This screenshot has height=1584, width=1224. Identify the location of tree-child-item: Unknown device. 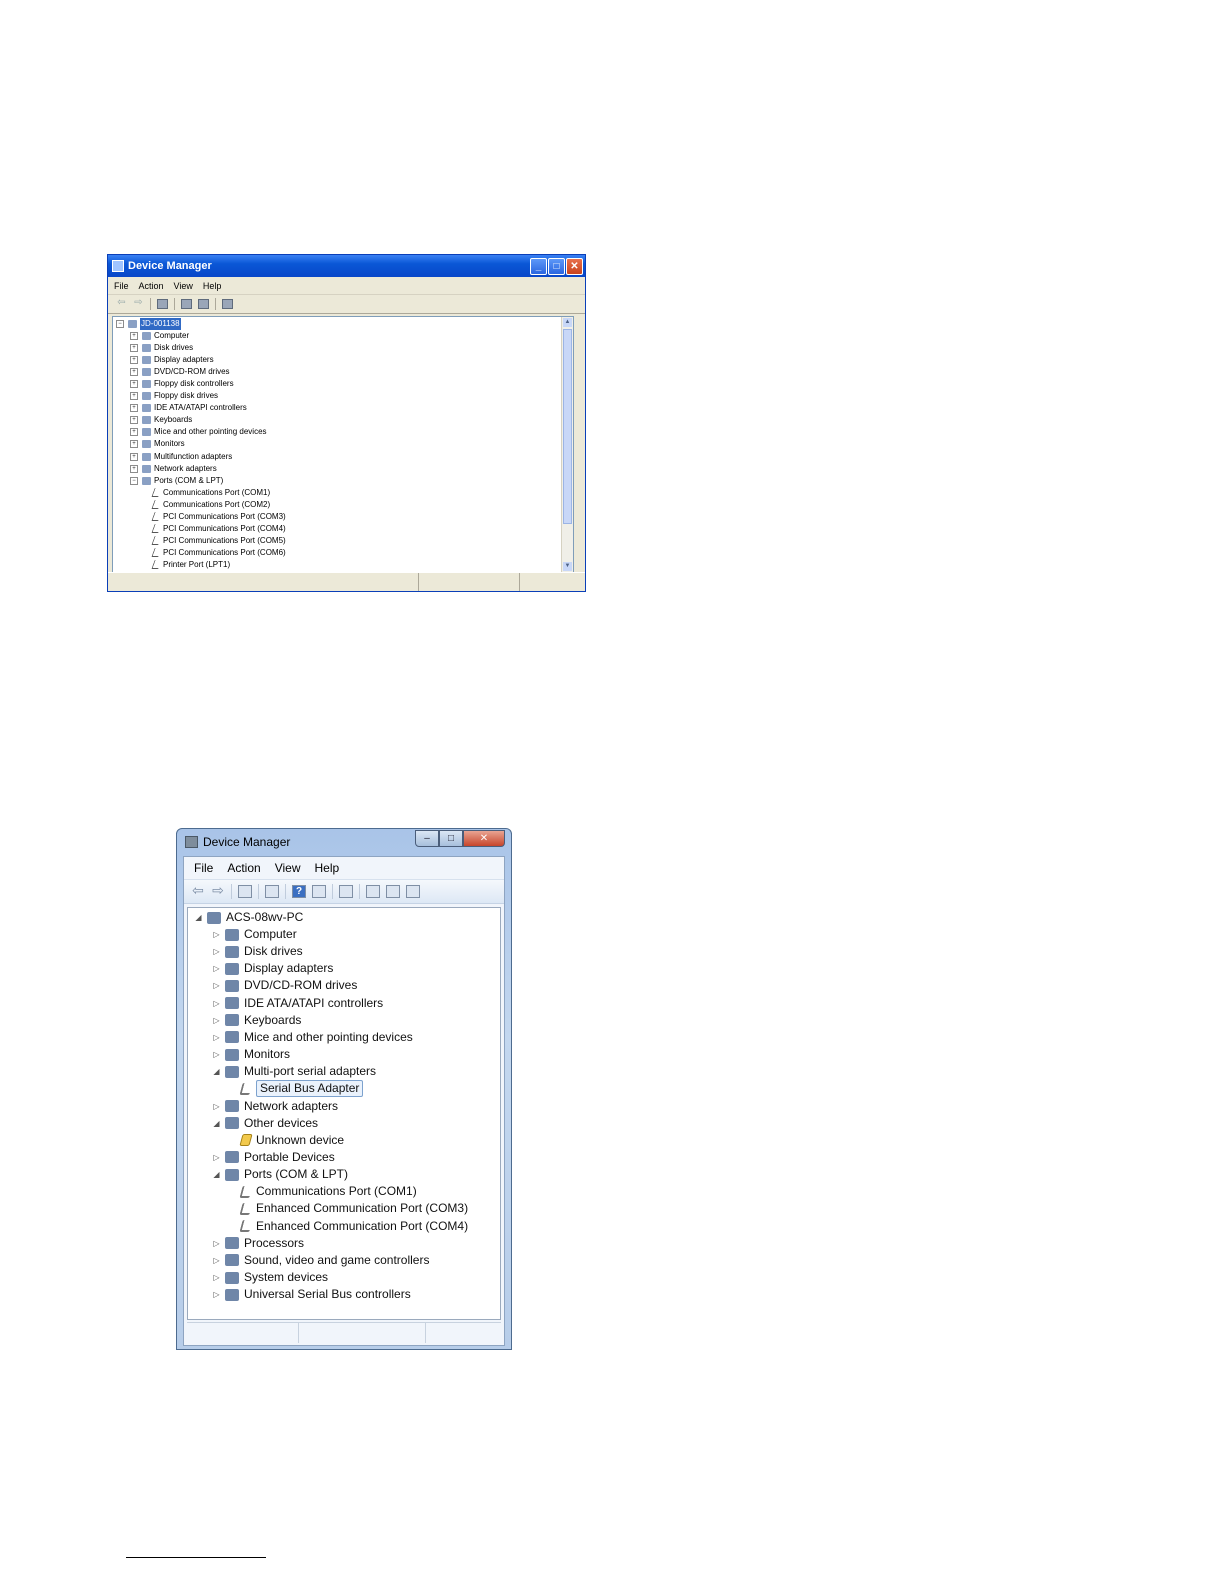
(291, 1140).